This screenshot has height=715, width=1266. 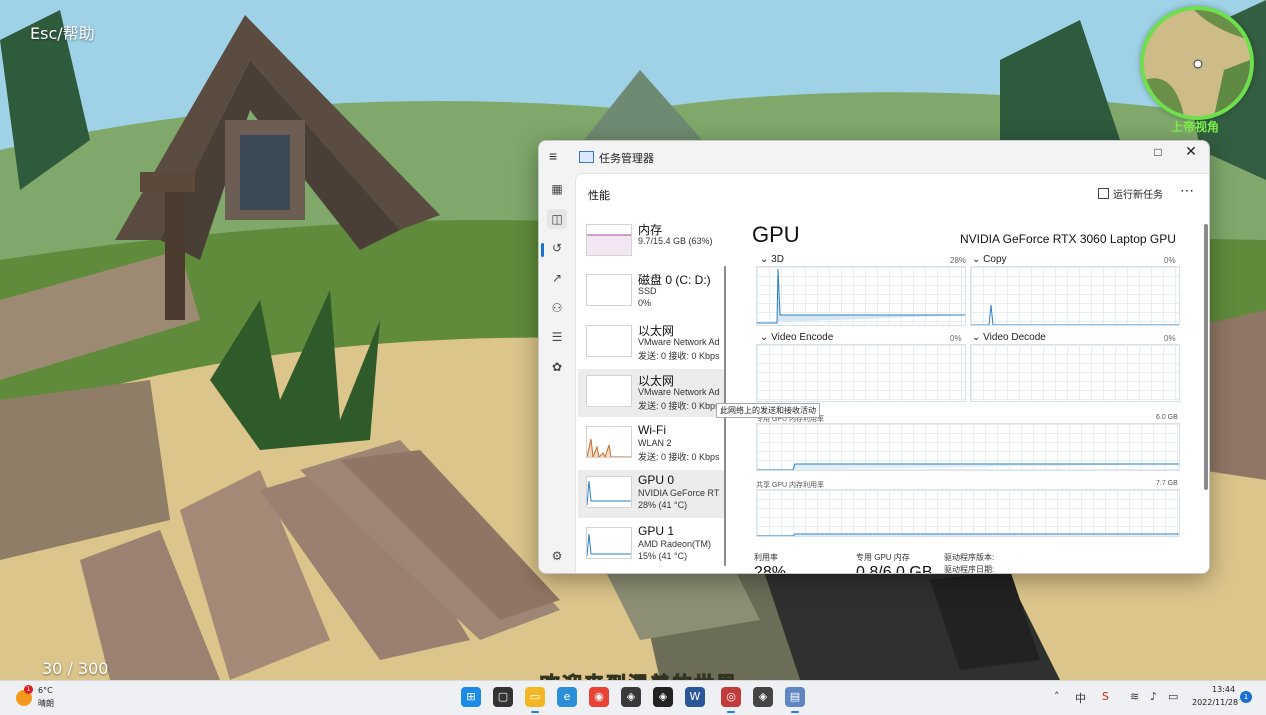 I want to click on list-item-sub2: 15% (41 °C), so click(x=663, y=556).